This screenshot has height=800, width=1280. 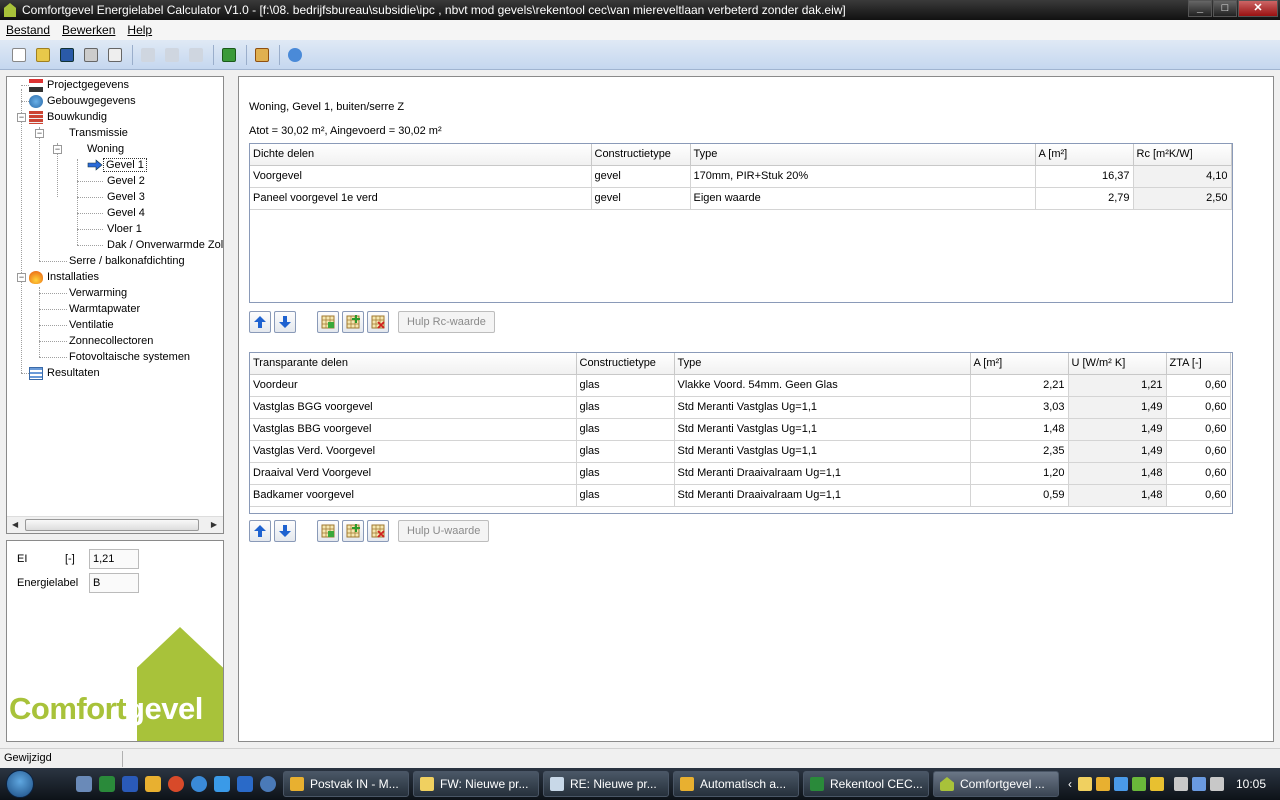 I want to click on cell-area: 1,48, so click(x=1019, y=429).